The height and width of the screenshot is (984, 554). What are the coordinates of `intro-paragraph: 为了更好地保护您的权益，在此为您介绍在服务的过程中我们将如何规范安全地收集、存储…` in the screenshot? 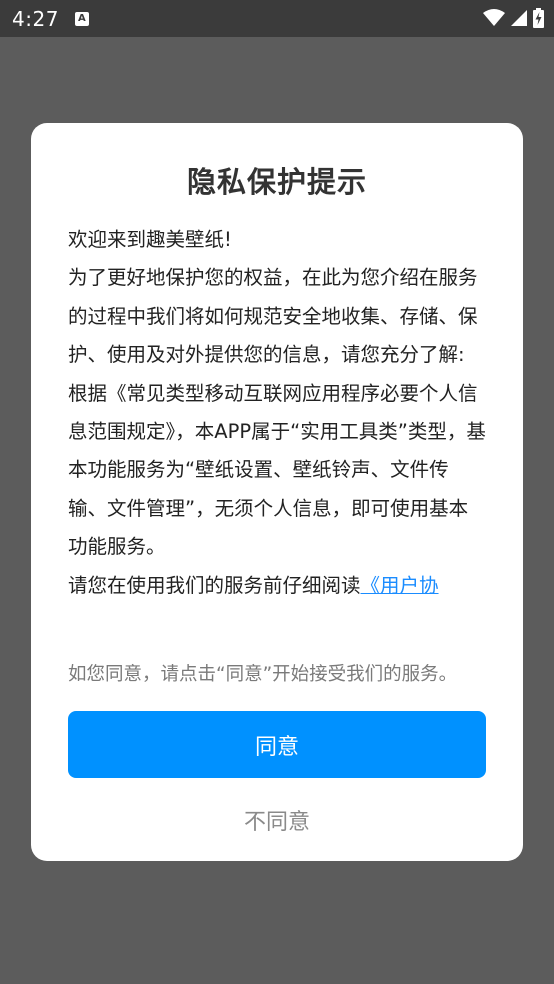 It's located at (273, 316).